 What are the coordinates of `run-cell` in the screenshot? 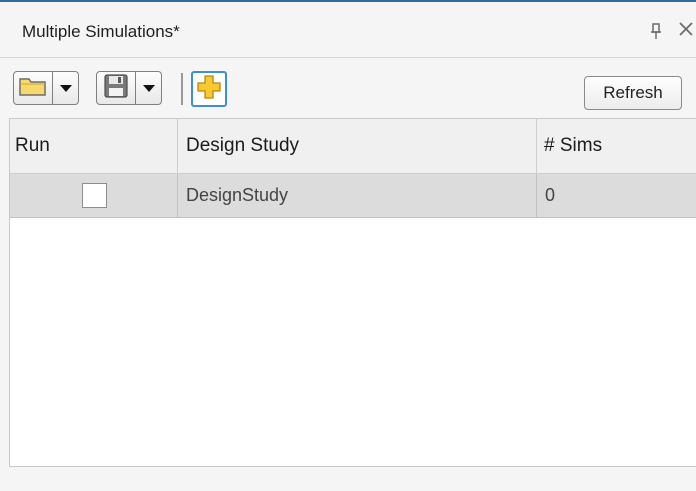 It's located at (94, 195).